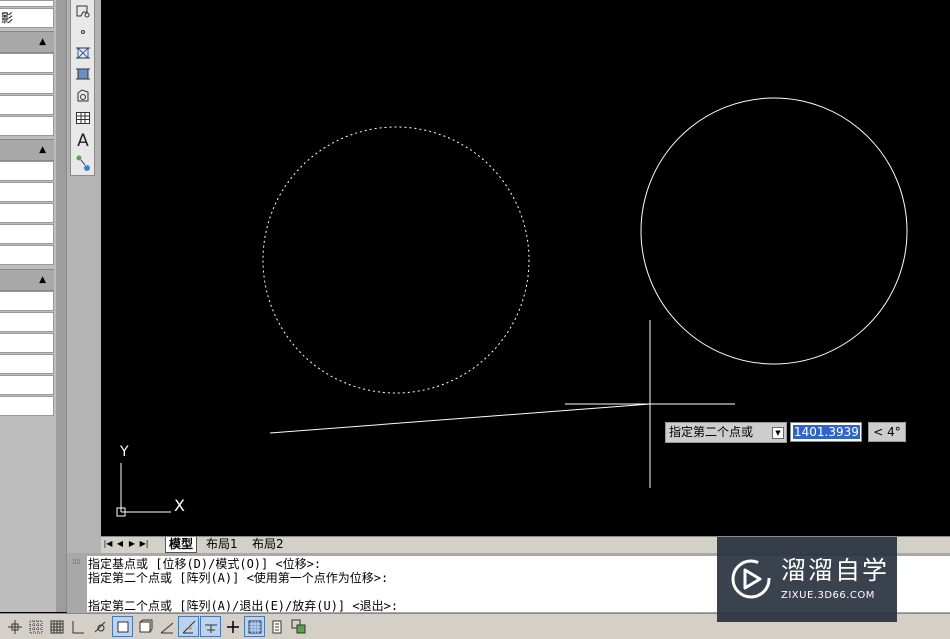 This screenshot has width=950, height=639. What do you see at coordinates (124, 452) in the screenshot?
I see `ucs-y-label: Y` at bounding box center [124, 452].